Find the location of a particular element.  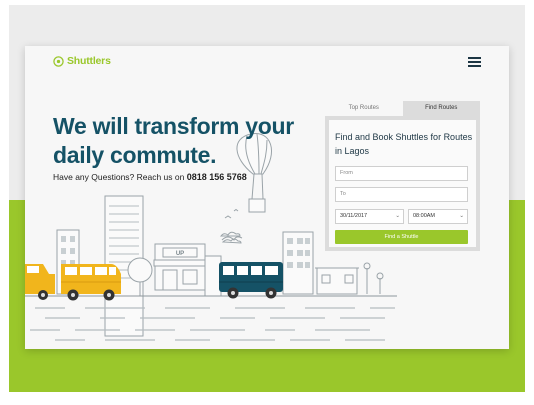

hero-title: We will transform your daily commute. is located at coordinates (198, 141).